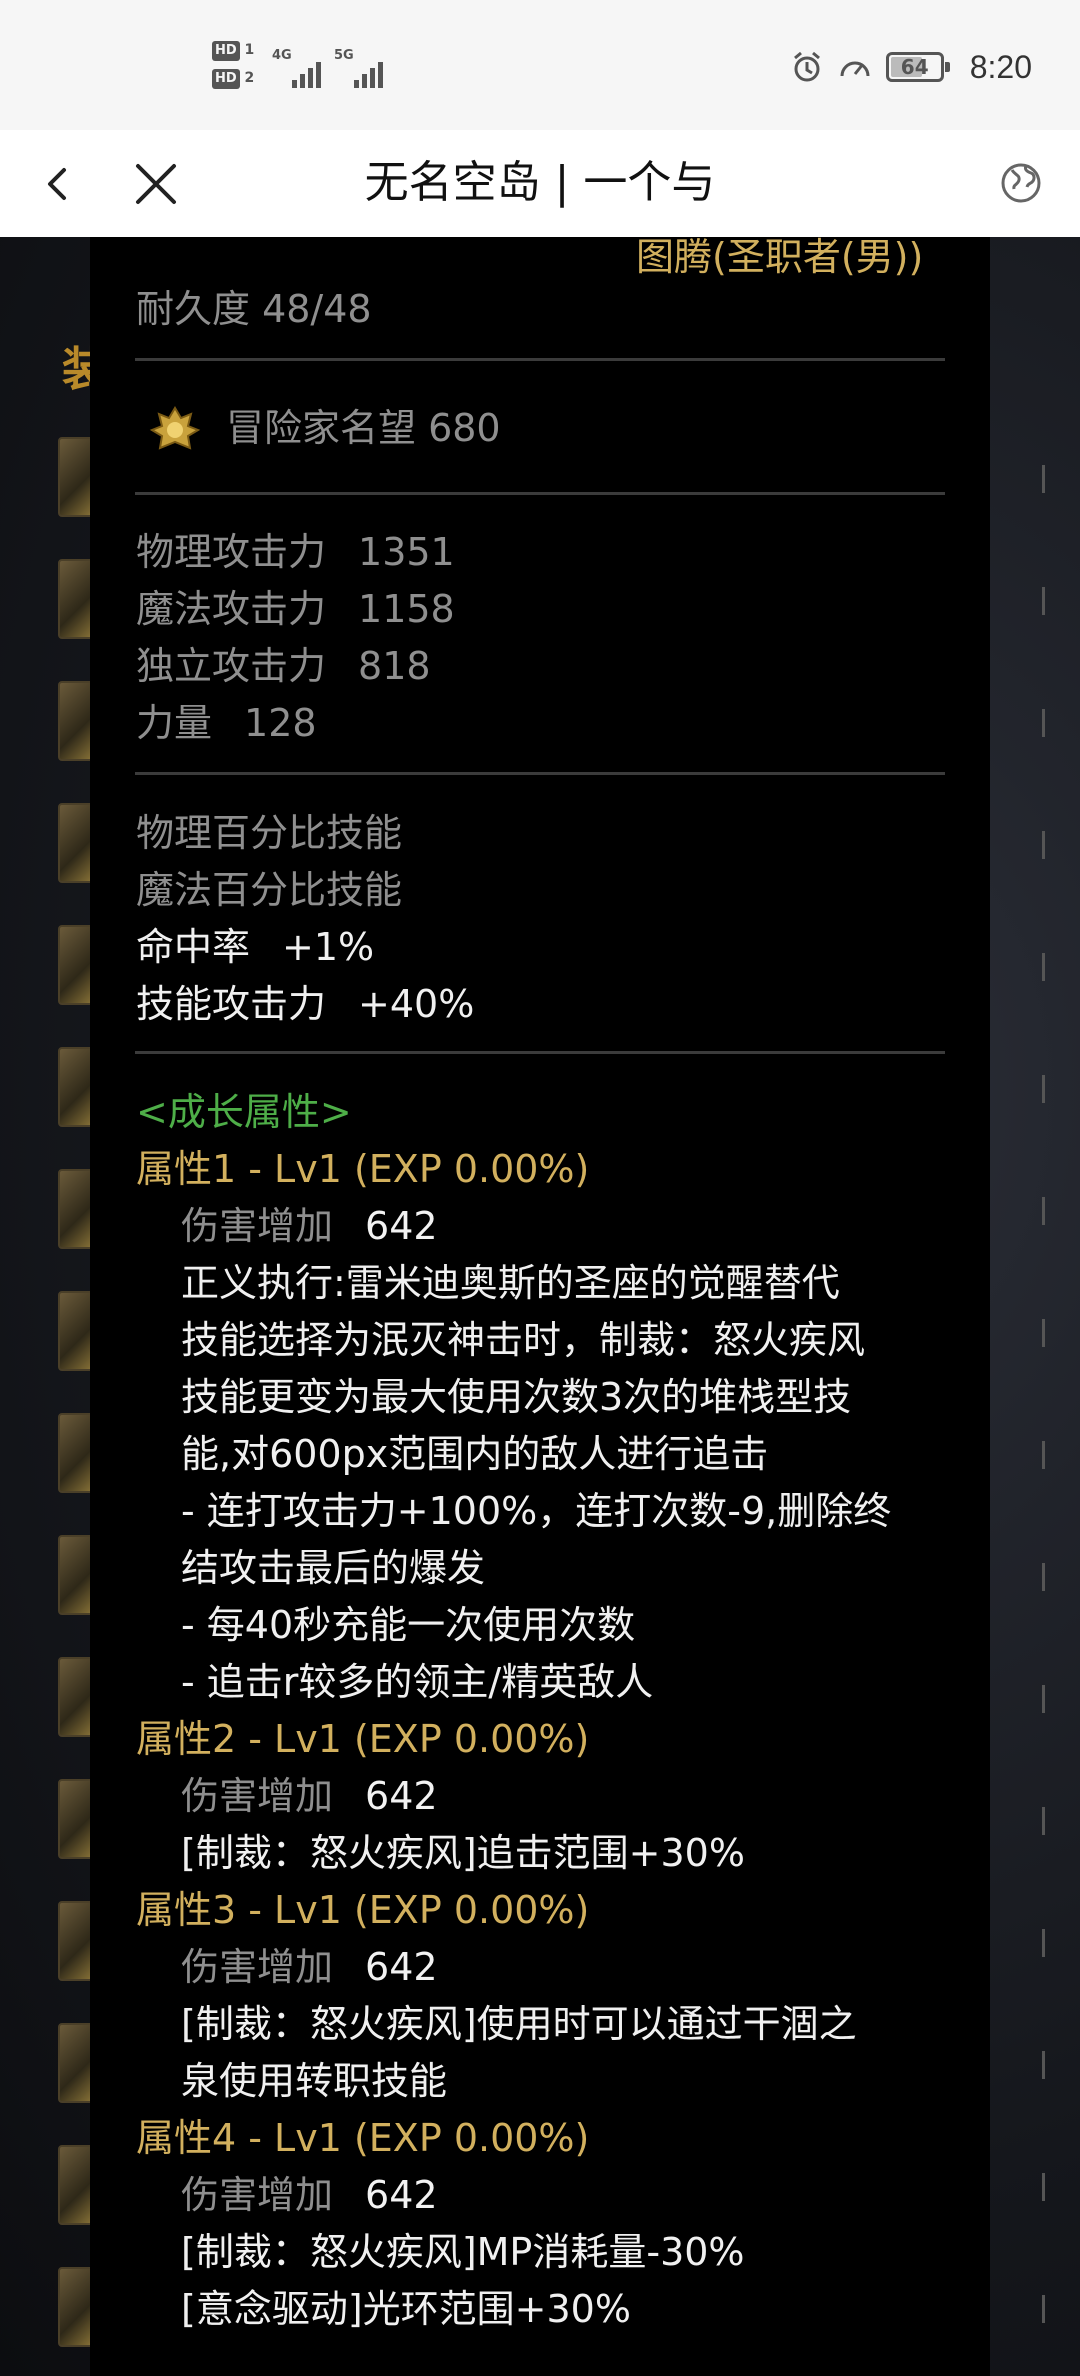 The width and height of the screenshot is (1080, 2376). What do you see at coordinates (309, 1226) in the screenshot?
I see `attr1-damage: 伤害增加 642` at bounding box center [309, 1226].